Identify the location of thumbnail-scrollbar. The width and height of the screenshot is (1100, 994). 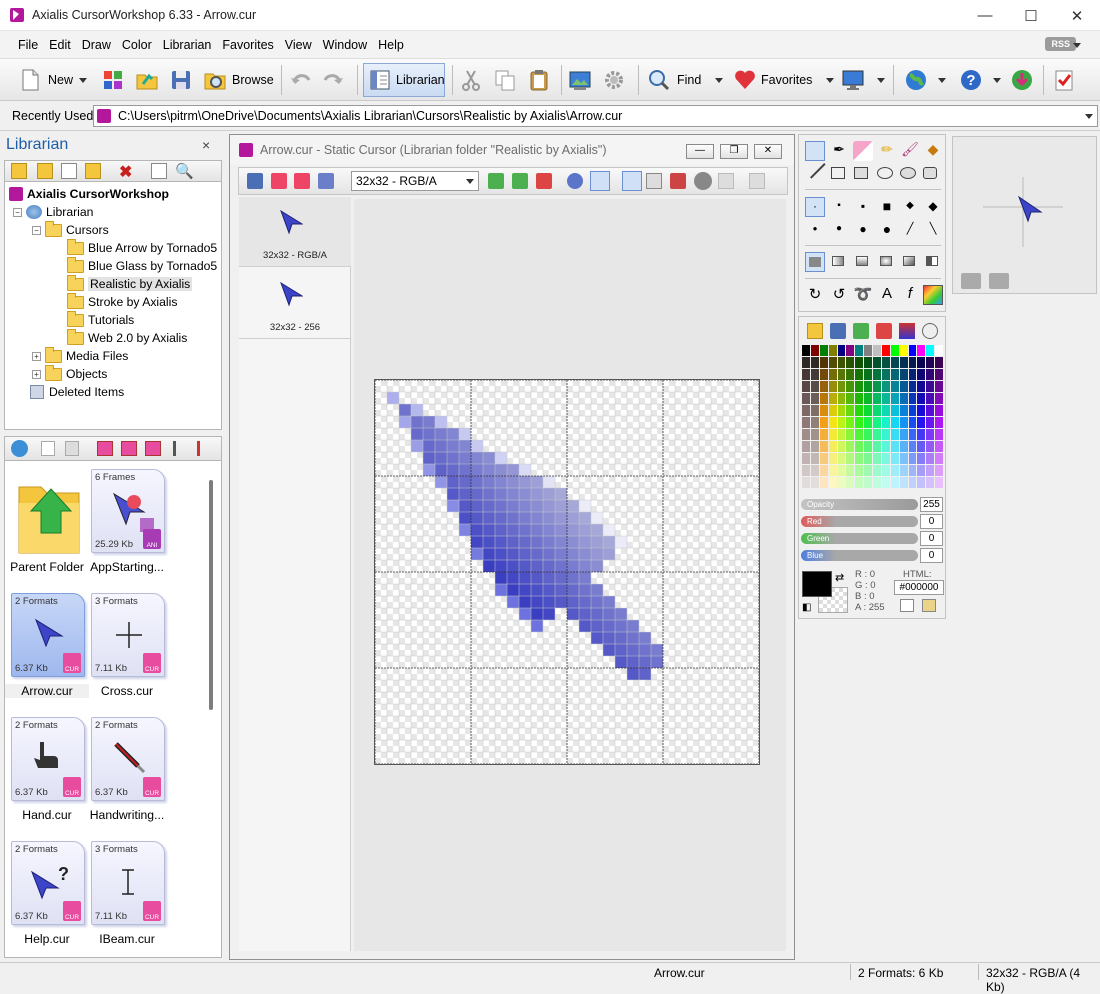
(211, 595).